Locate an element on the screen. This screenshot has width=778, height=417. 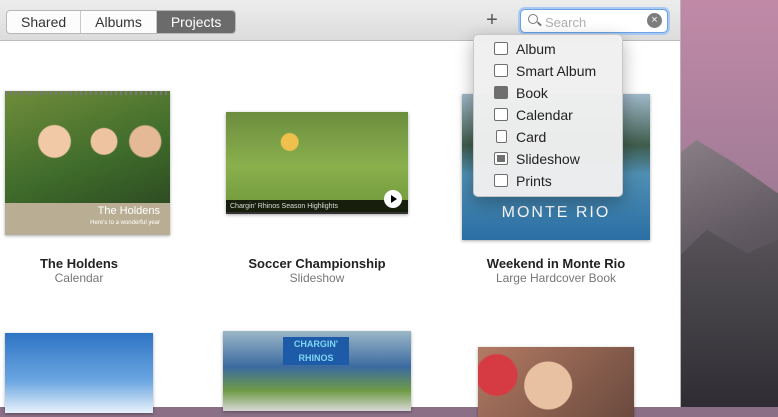
album-icon is located at coordinates (501, 48).